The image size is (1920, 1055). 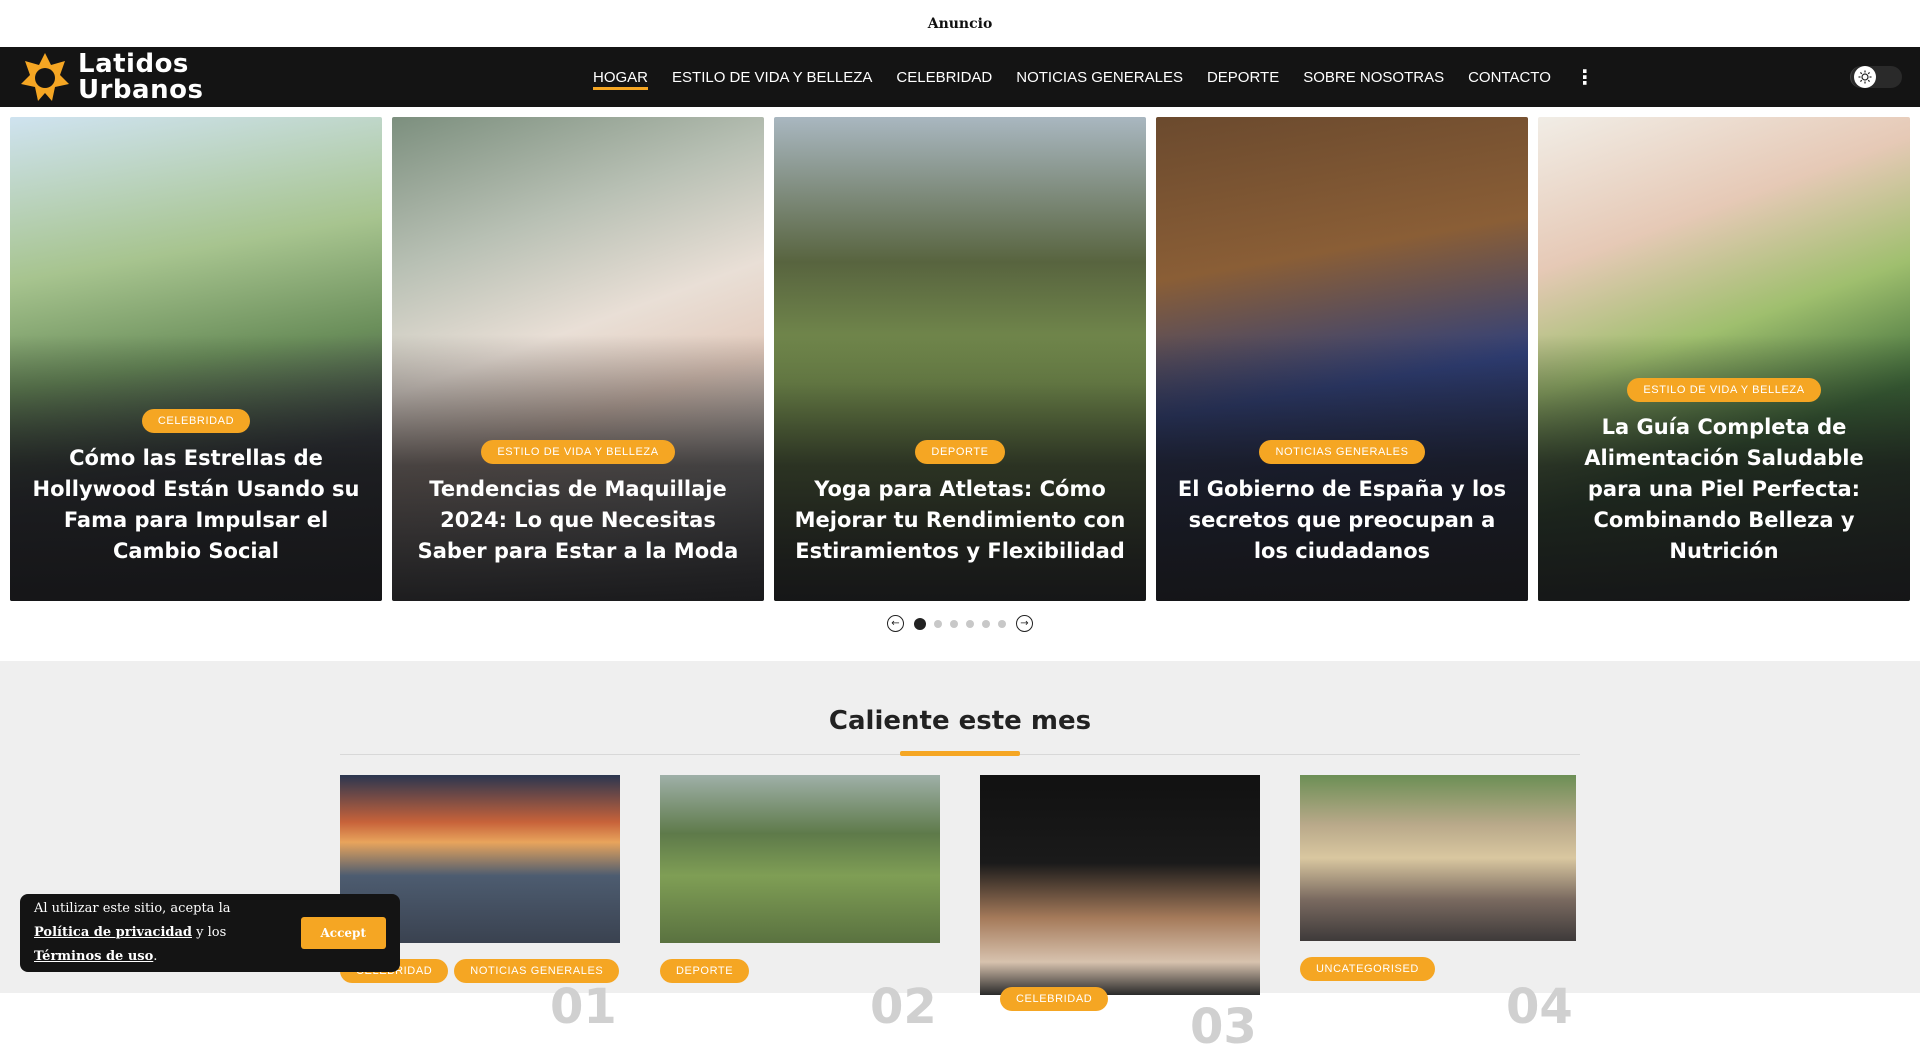 What do you see at coordinates (895, 623) in the screenshot?
I see `arrow-left-icon: ←` at bounding box center [895, 623].